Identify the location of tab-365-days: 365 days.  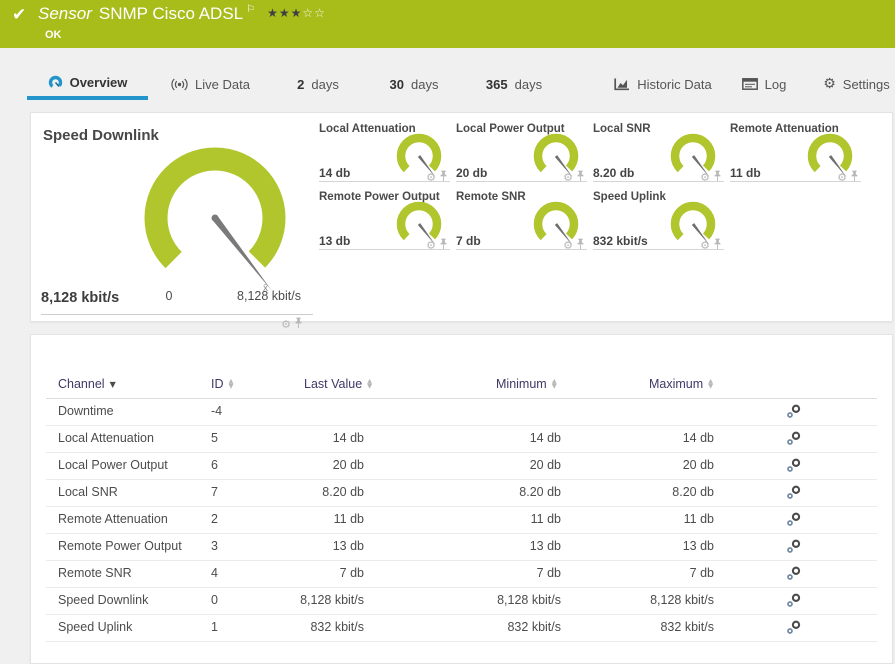
(514, 84).